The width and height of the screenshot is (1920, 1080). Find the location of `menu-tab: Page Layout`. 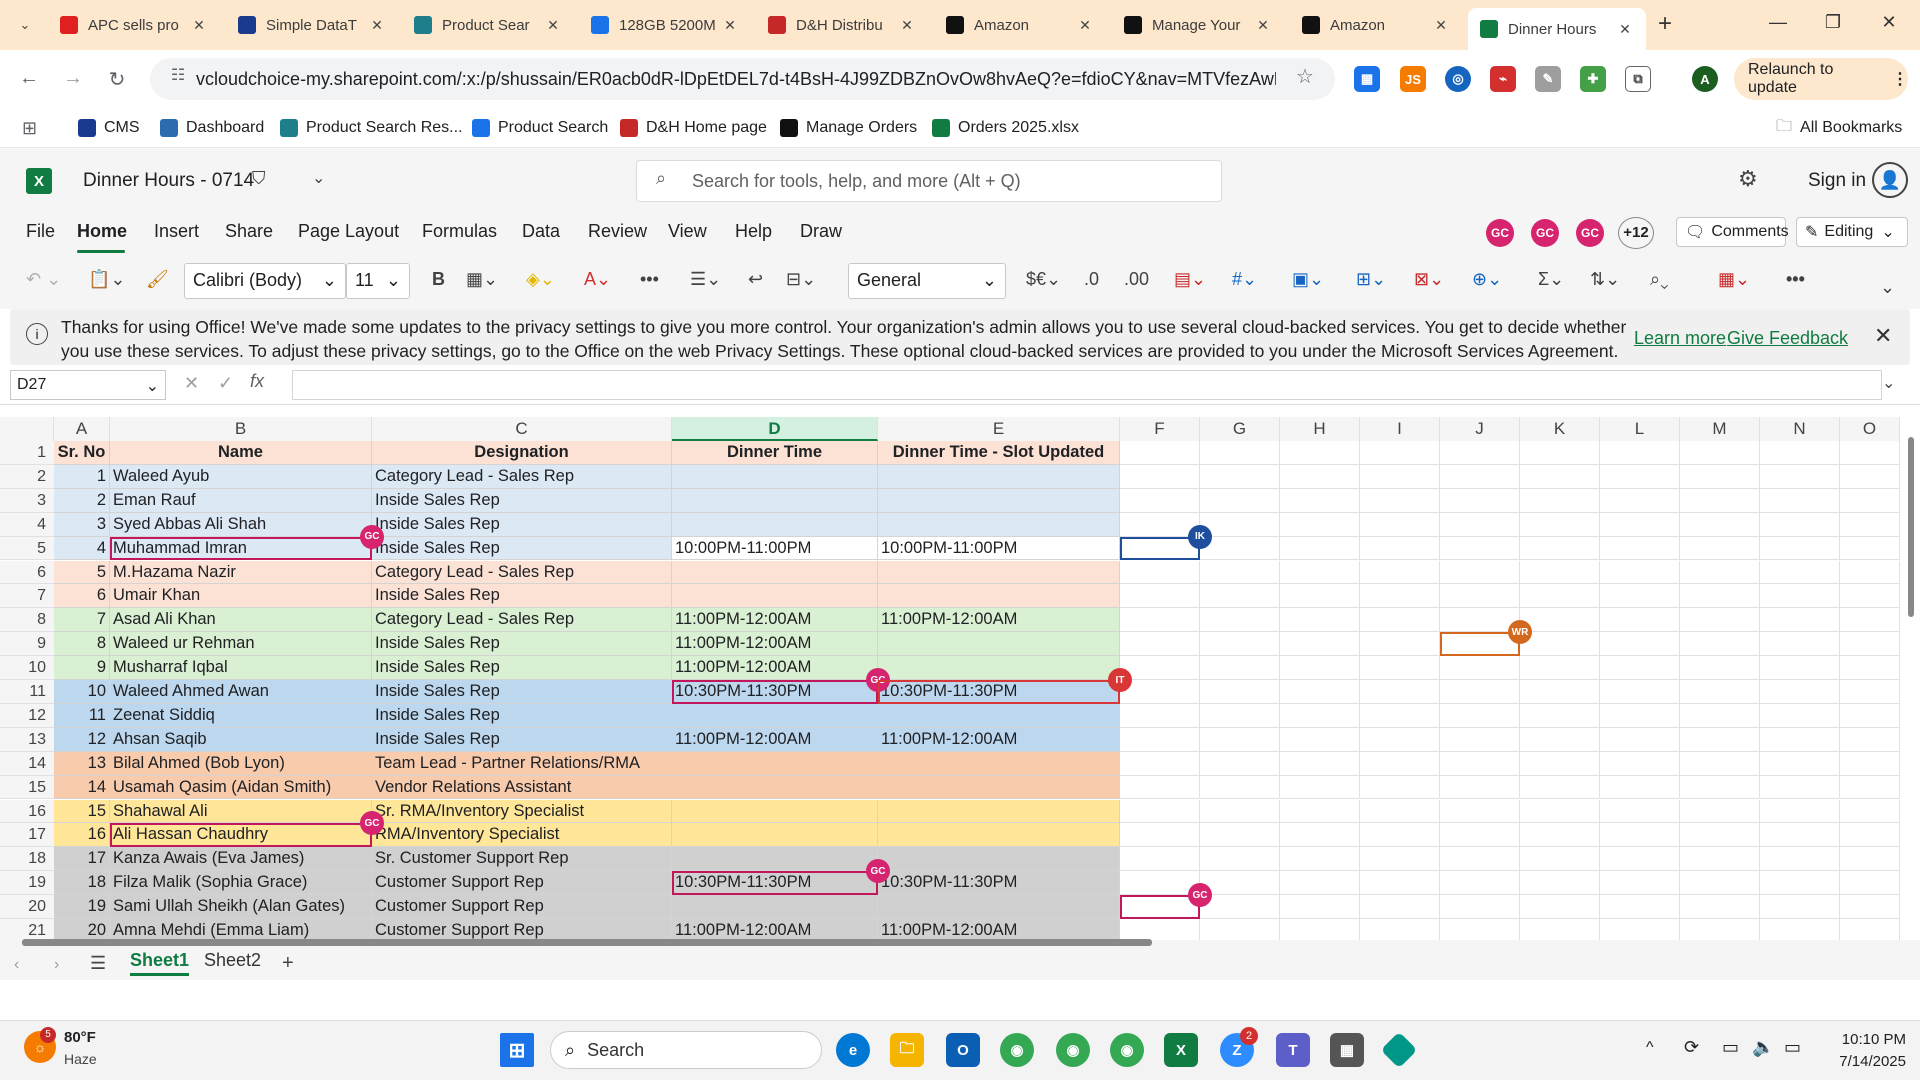

menu-tab: Page Layout is located at coordinates (348, 231).